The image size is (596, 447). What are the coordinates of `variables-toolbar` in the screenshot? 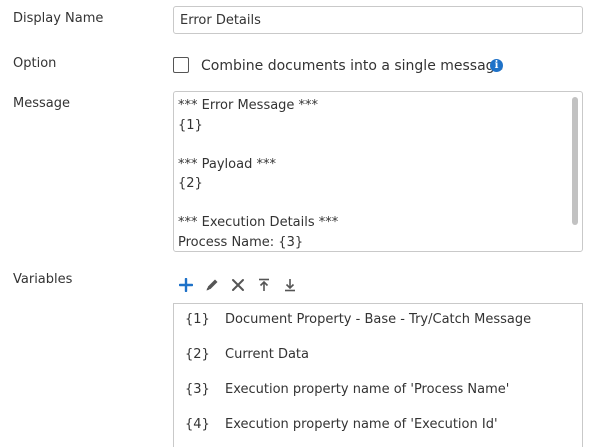 It's located at (238, 285).